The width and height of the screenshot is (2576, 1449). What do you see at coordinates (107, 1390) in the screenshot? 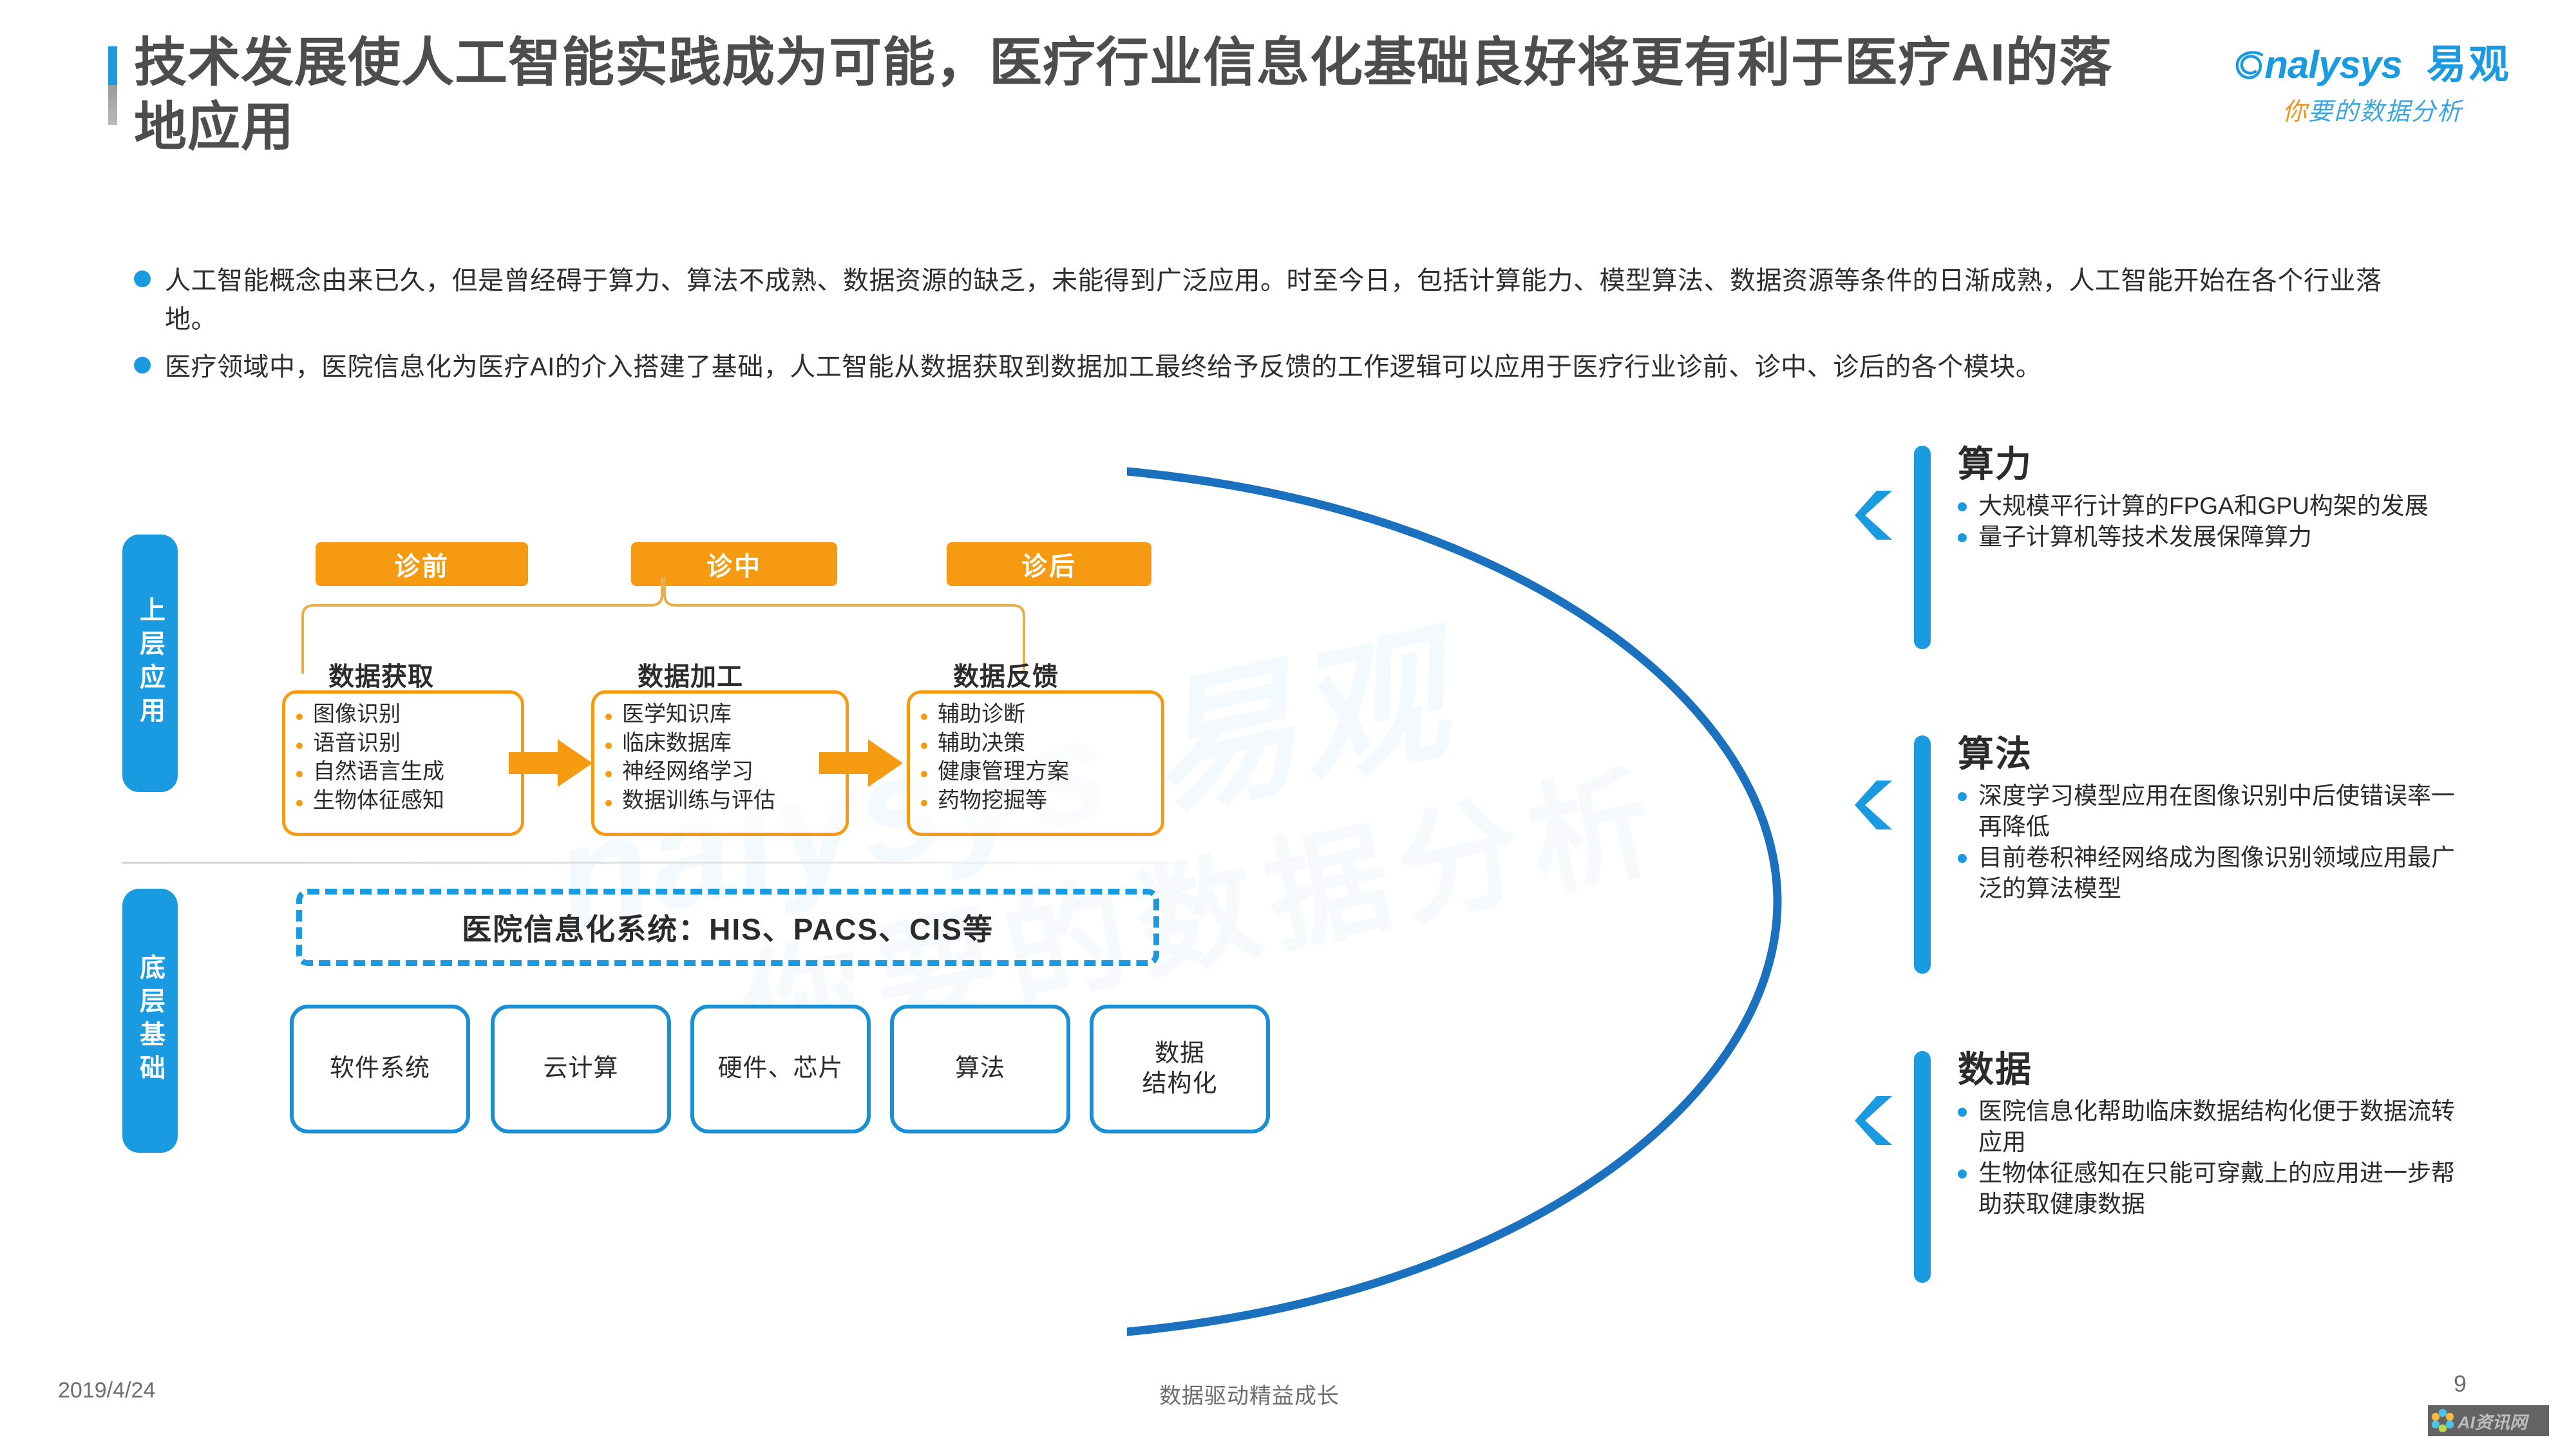
I see `footer-date: 2019/4/24` at bounding box center [107, 1390].